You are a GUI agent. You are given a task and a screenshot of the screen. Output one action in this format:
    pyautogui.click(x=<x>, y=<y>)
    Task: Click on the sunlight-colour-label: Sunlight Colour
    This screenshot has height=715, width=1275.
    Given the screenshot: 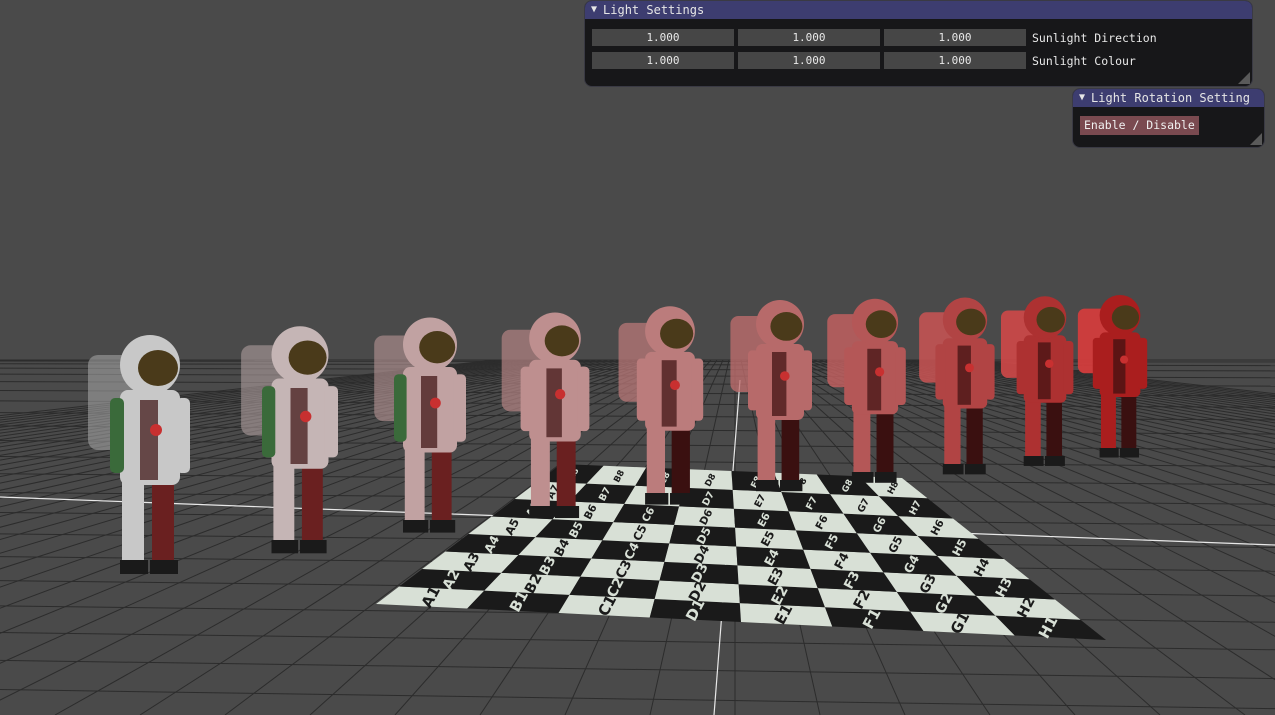 What is the action you would take?
    pyautogui.click(x=1084, y=60)
    